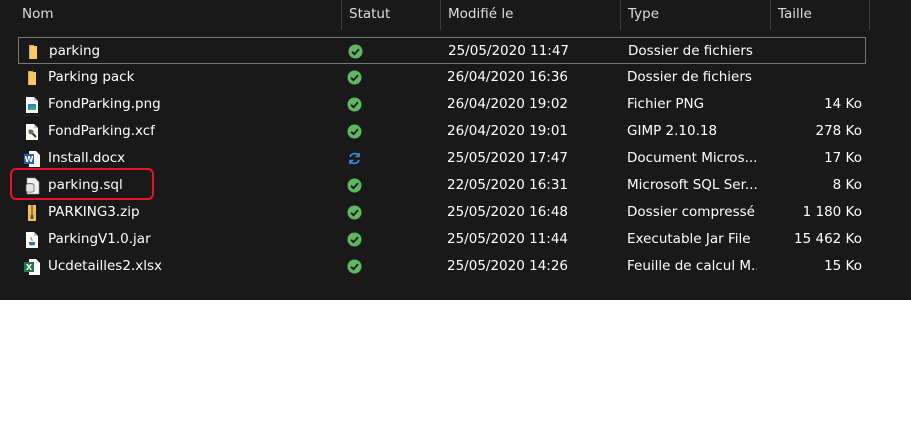  Describe the element at coordinates (508, 212) in the screenshot. I see `file-modified-date: 25/05/2020 16:48` at that location.